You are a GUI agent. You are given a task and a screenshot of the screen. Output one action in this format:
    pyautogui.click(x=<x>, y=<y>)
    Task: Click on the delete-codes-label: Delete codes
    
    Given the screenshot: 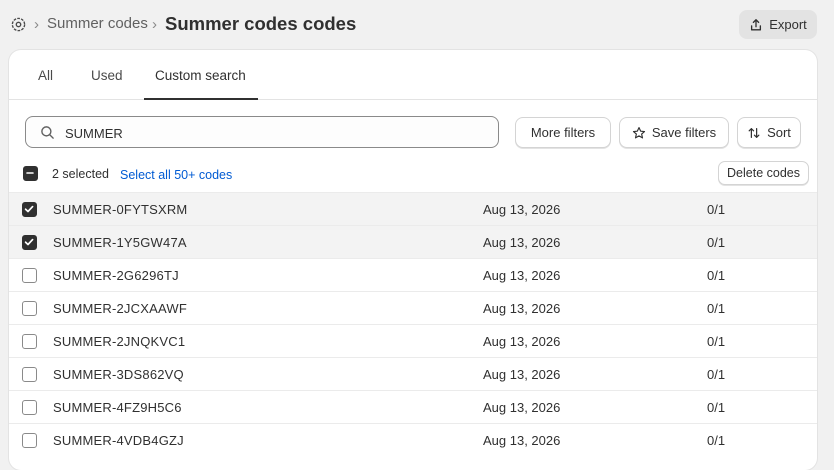 What is the action you would take?
    pyautogui.click(x=763, y=173)
    